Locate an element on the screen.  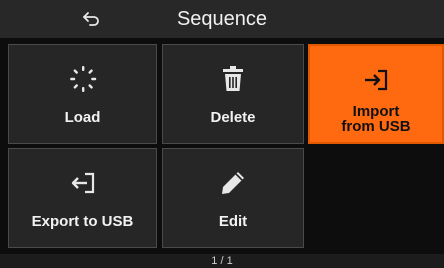
edit-button: Edit is located at coordinates (233, 198).